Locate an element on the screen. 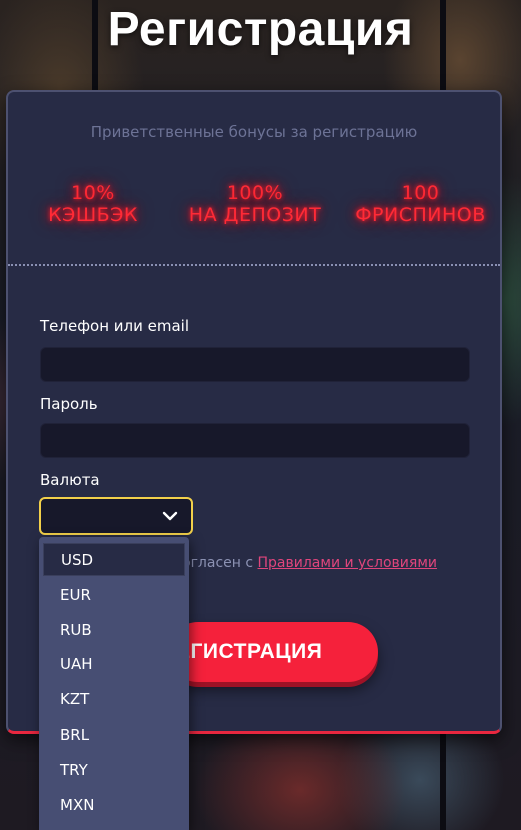  password-input is located at coordinates (255, 440).